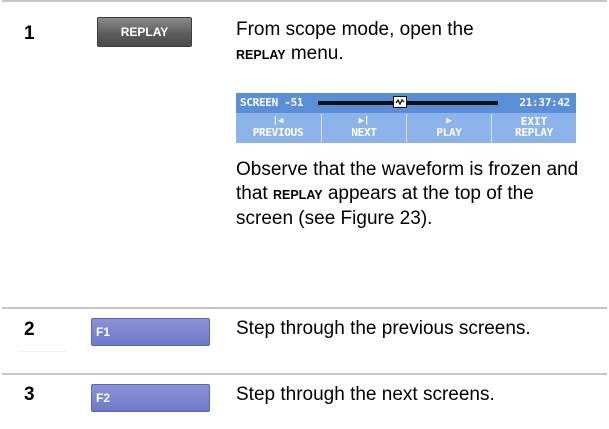 Image resolution: width=609 pixels, height=429 pixels. I want to click on previous-label: PREVIOUS, so click(278, 132).